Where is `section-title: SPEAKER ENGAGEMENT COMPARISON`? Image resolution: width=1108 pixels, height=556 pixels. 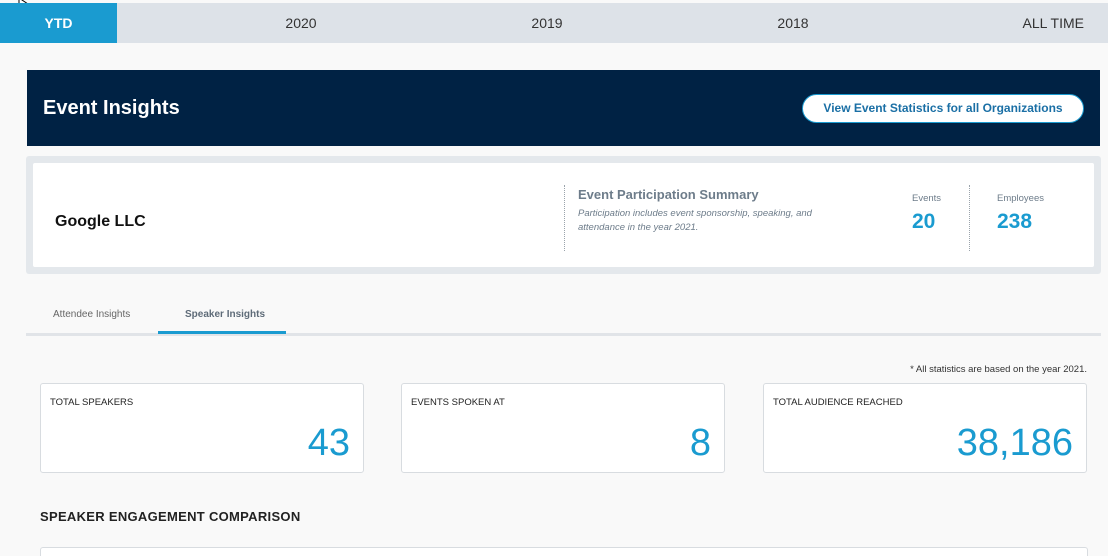
section-title: SPEAKER ENGAGEMENT COMPARISON is located at coordinates (170, 516).